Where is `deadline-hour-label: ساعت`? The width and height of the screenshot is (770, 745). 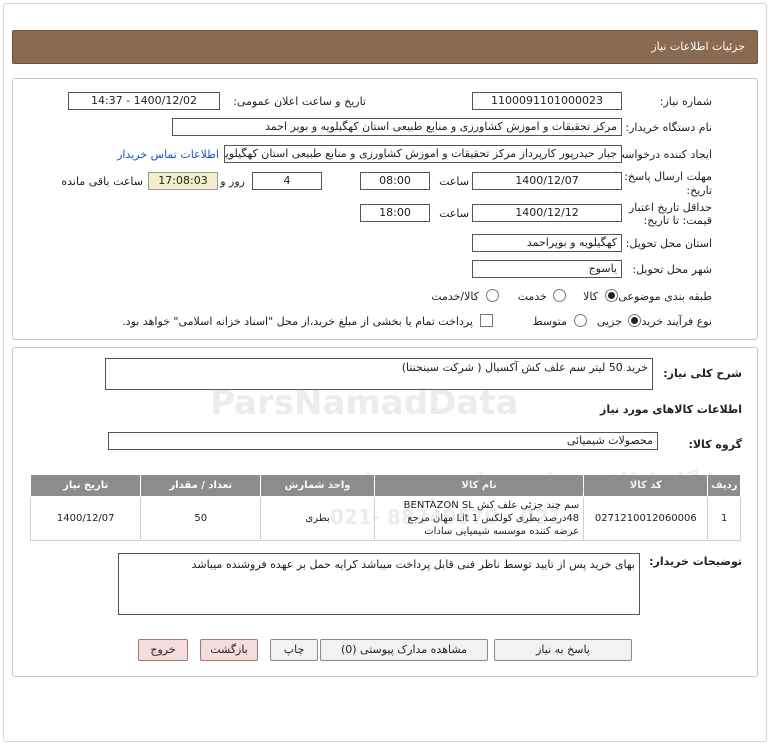 deadline-hour-label: ساعت is located at coordinates (454, 181).